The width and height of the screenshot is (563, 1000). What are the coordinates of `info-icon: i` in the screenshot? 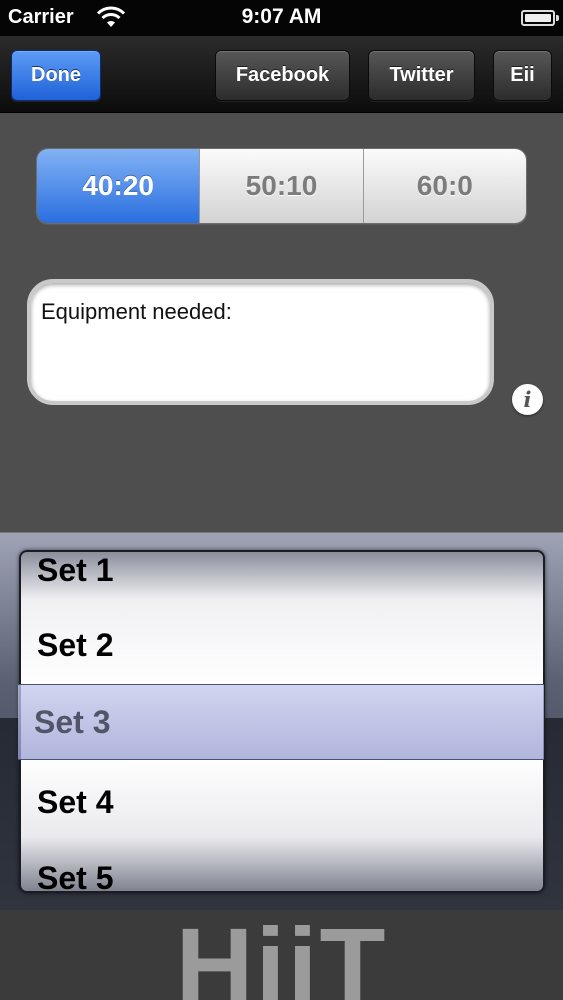 It's located at (527, 399).